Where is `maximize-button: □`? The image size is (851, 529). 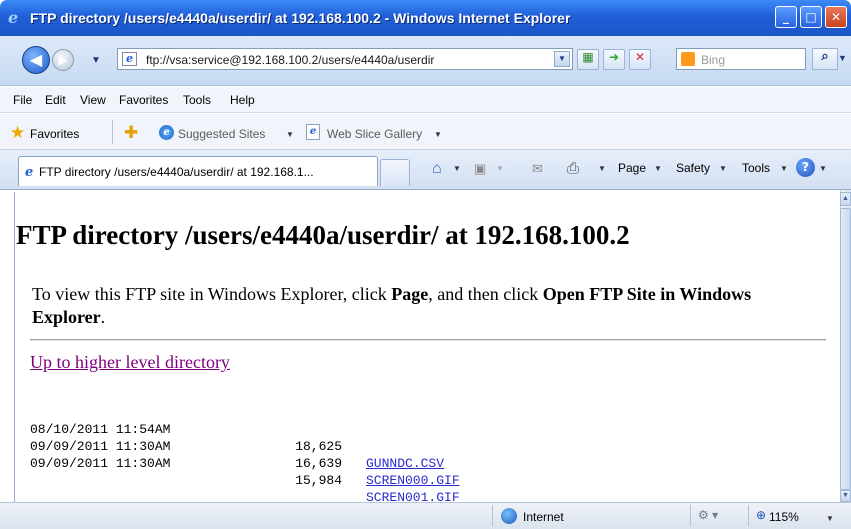 maximize-button: □ is located at coordinates (811, 17).